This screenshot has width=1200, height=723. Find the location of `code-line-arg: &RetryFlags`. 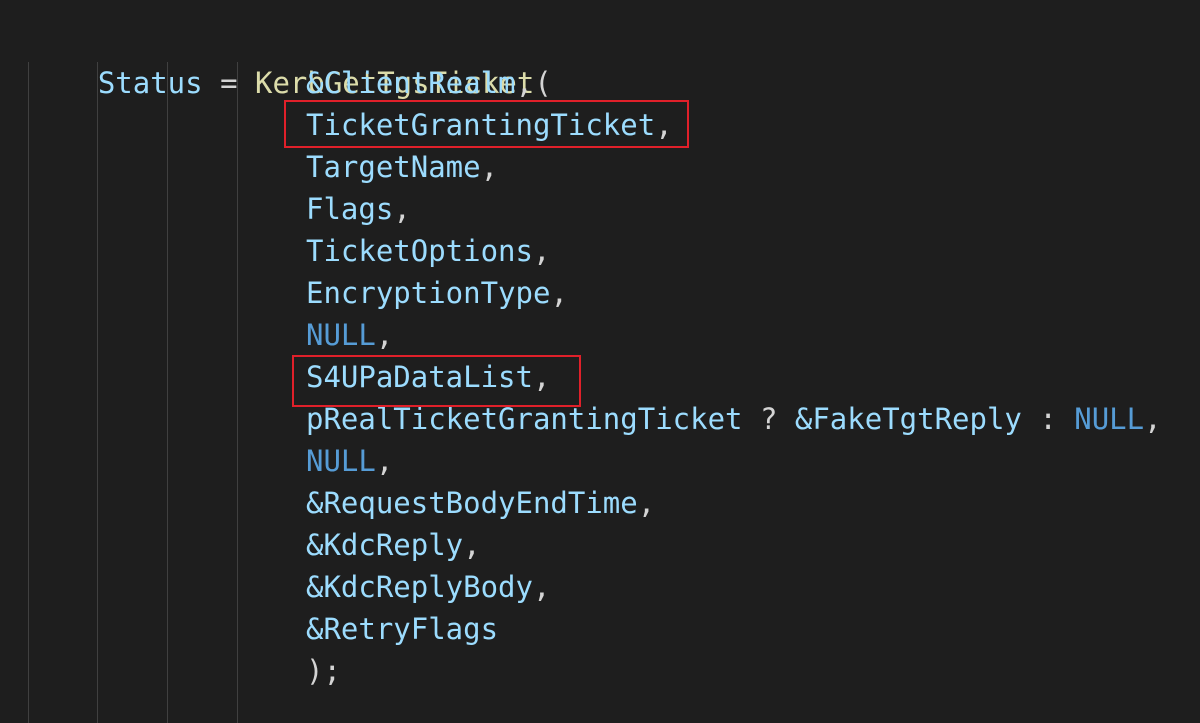

code-line-arg: &RetryFlags is located at coordinates (402, 629).